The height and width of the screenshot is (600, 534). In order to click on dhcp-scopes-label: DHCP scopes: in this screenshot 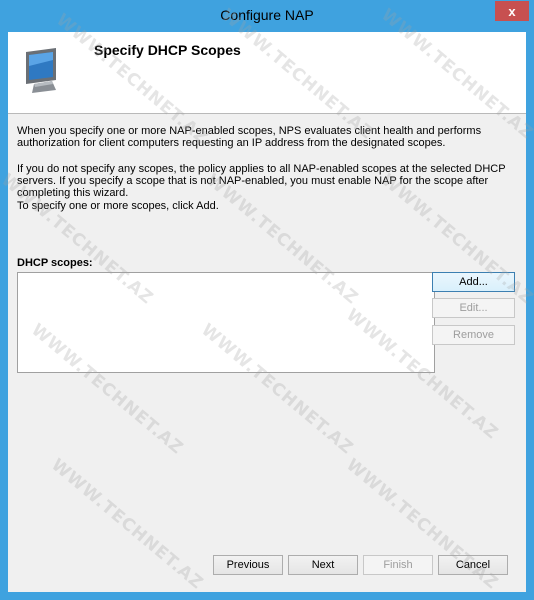, I will do `click(55, 263)`.